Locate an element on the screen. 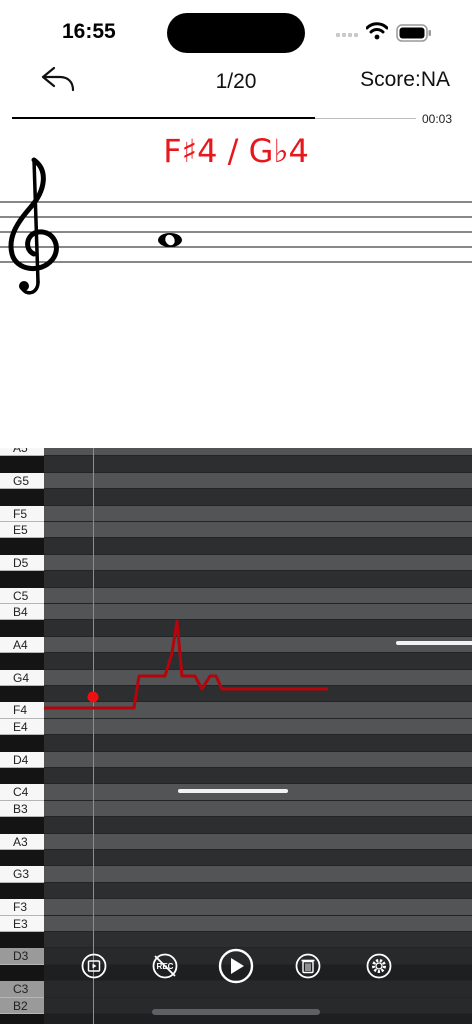 The height and width of the screenshot is (1024, 472). status-bar: 16:55 is located at coordinates (236, 30).